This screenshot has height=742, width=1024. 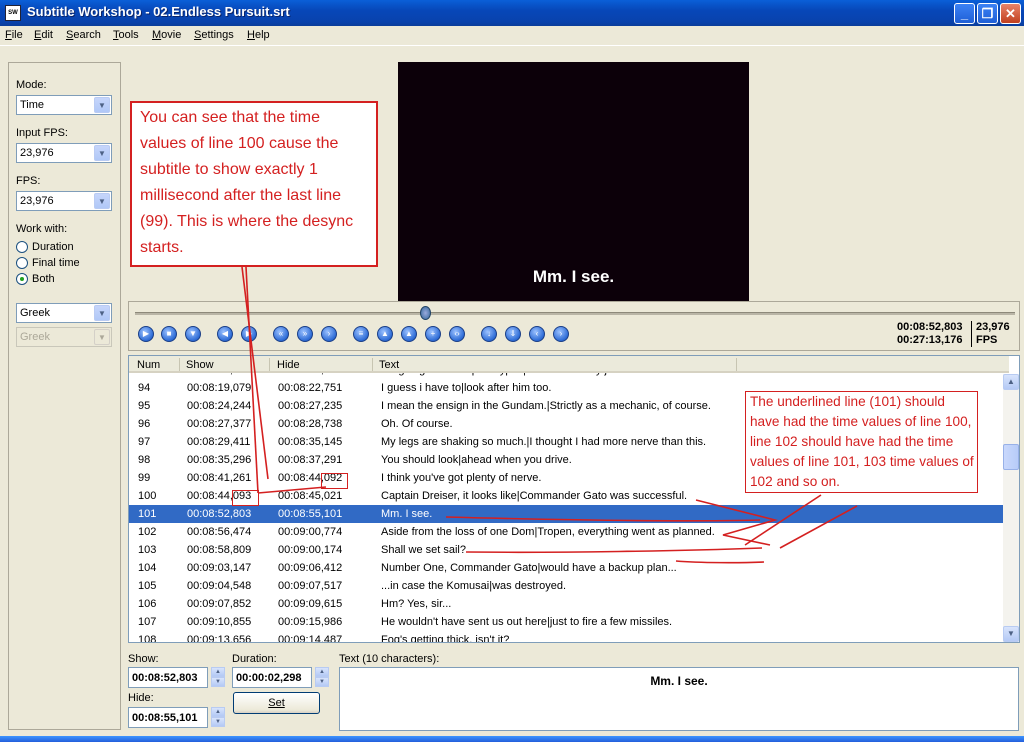 What do you see at coordinates (64, 201) in the screenshot?
I see `fps-select: 23,976 ▼` at bounding box center [64, 201].